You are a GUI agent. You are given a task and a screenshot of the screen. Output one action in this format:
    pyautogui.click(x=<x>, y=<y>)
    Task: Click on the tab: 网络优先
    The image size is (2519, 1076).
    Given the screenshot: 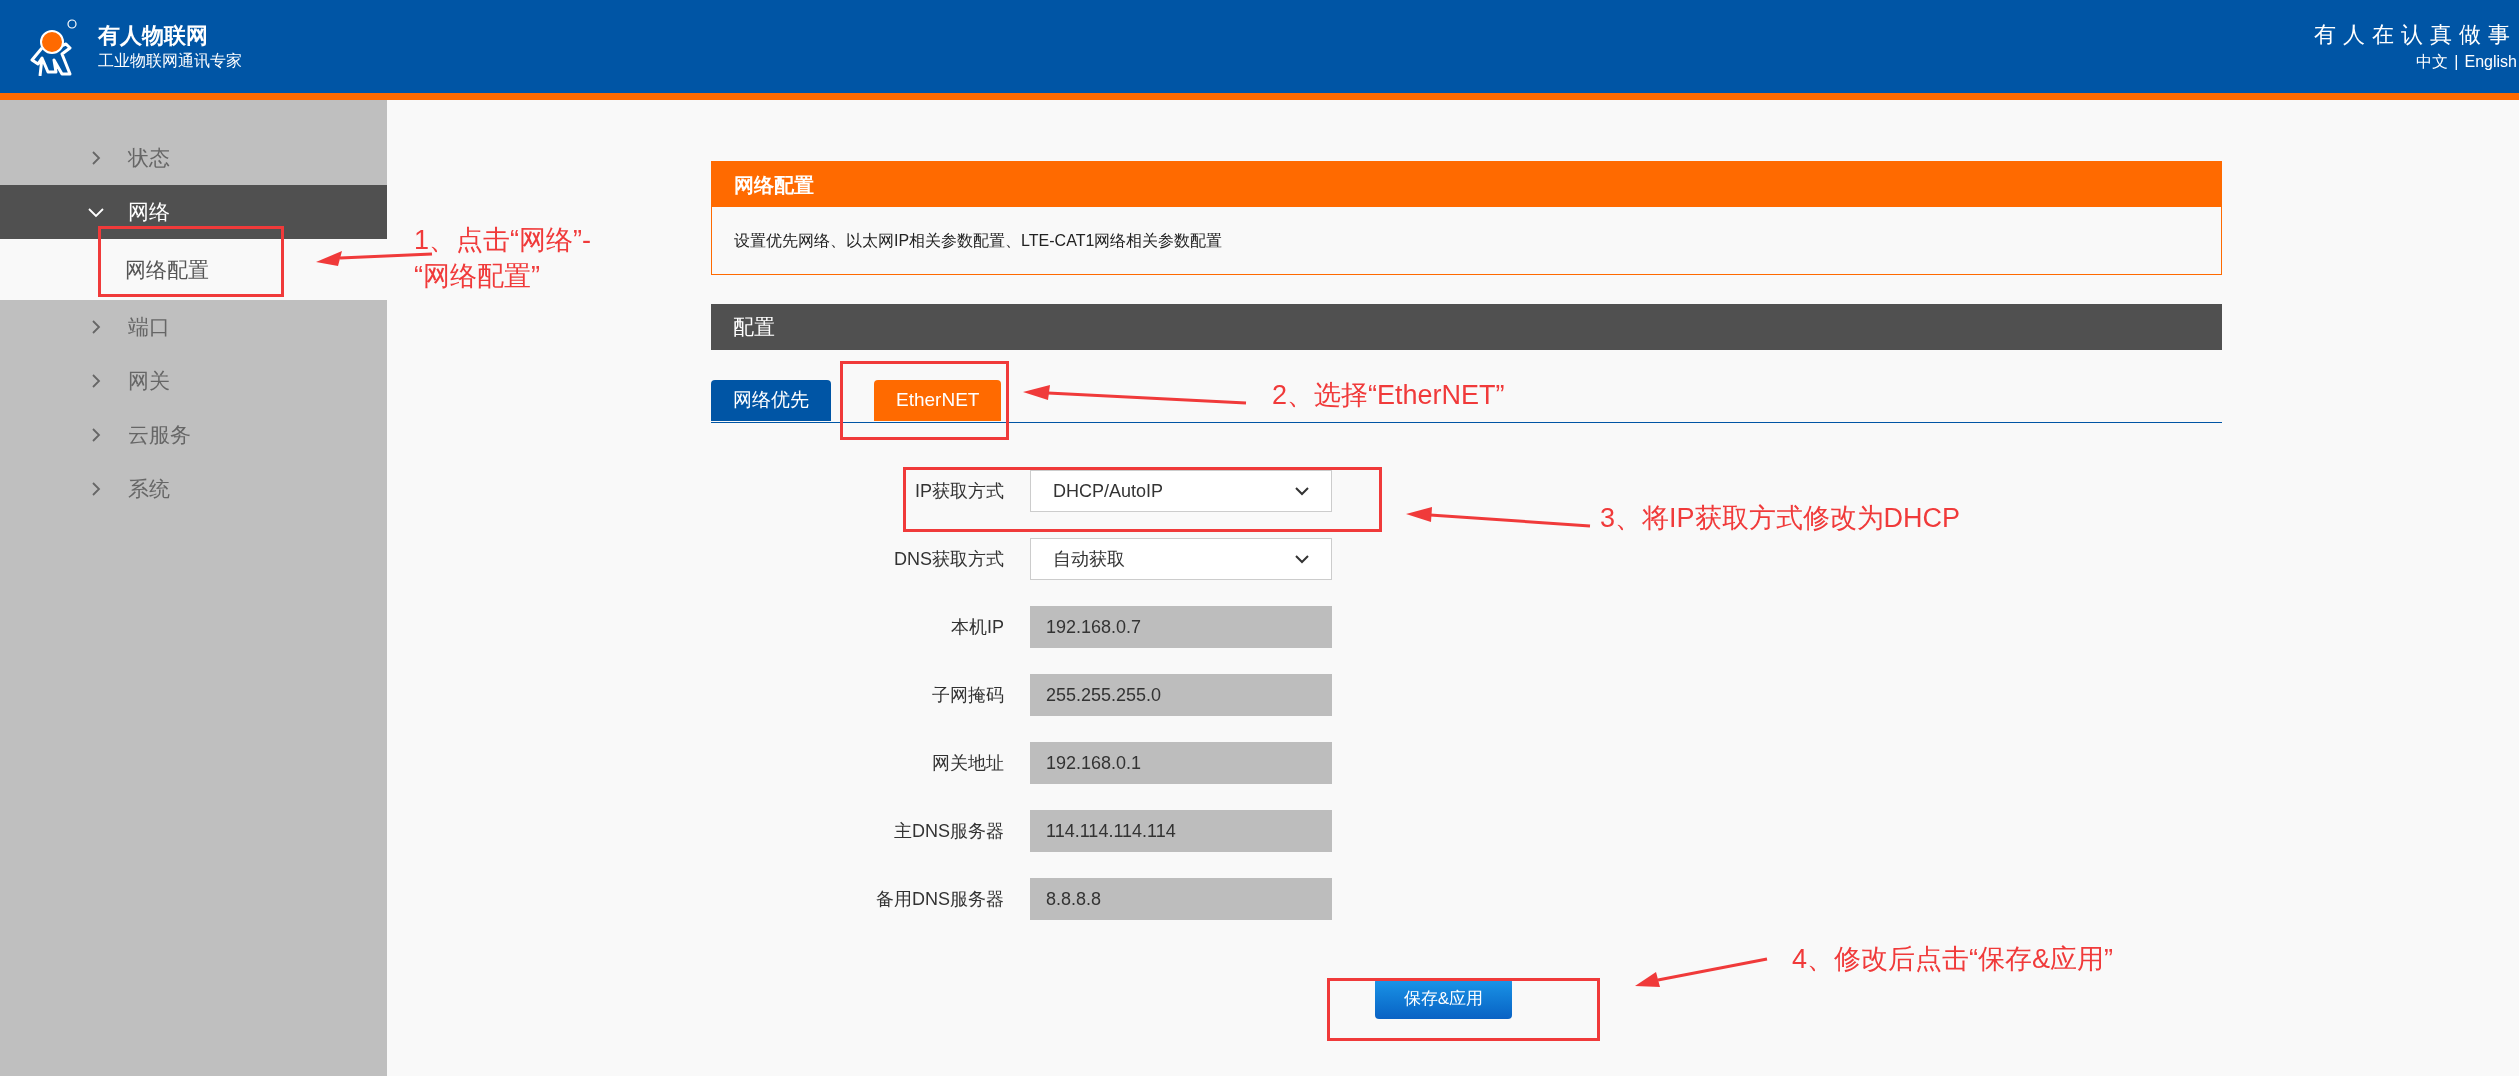 What is the action you would take?
    pyautogui.click(x=771, y=400)
    